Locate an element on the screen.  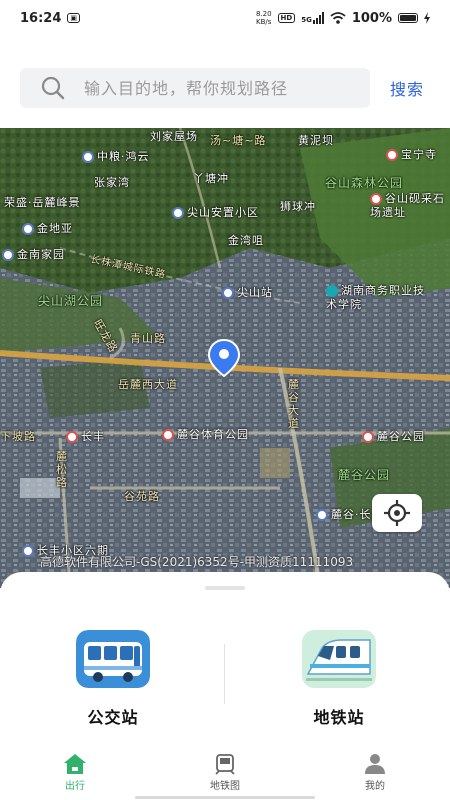
status-left: 16:24 ▣ is located at coordinates (50, 18).